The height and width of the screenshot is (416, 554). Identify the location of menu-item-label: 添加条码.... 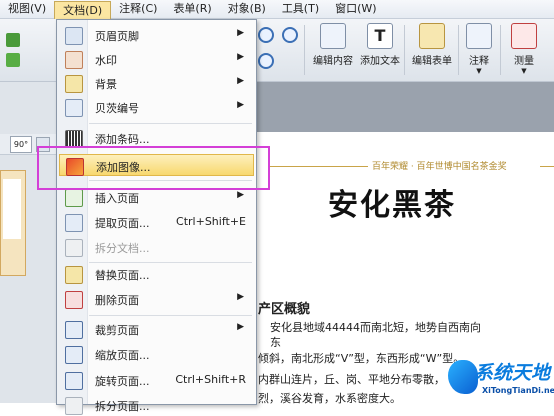
(122, 139).